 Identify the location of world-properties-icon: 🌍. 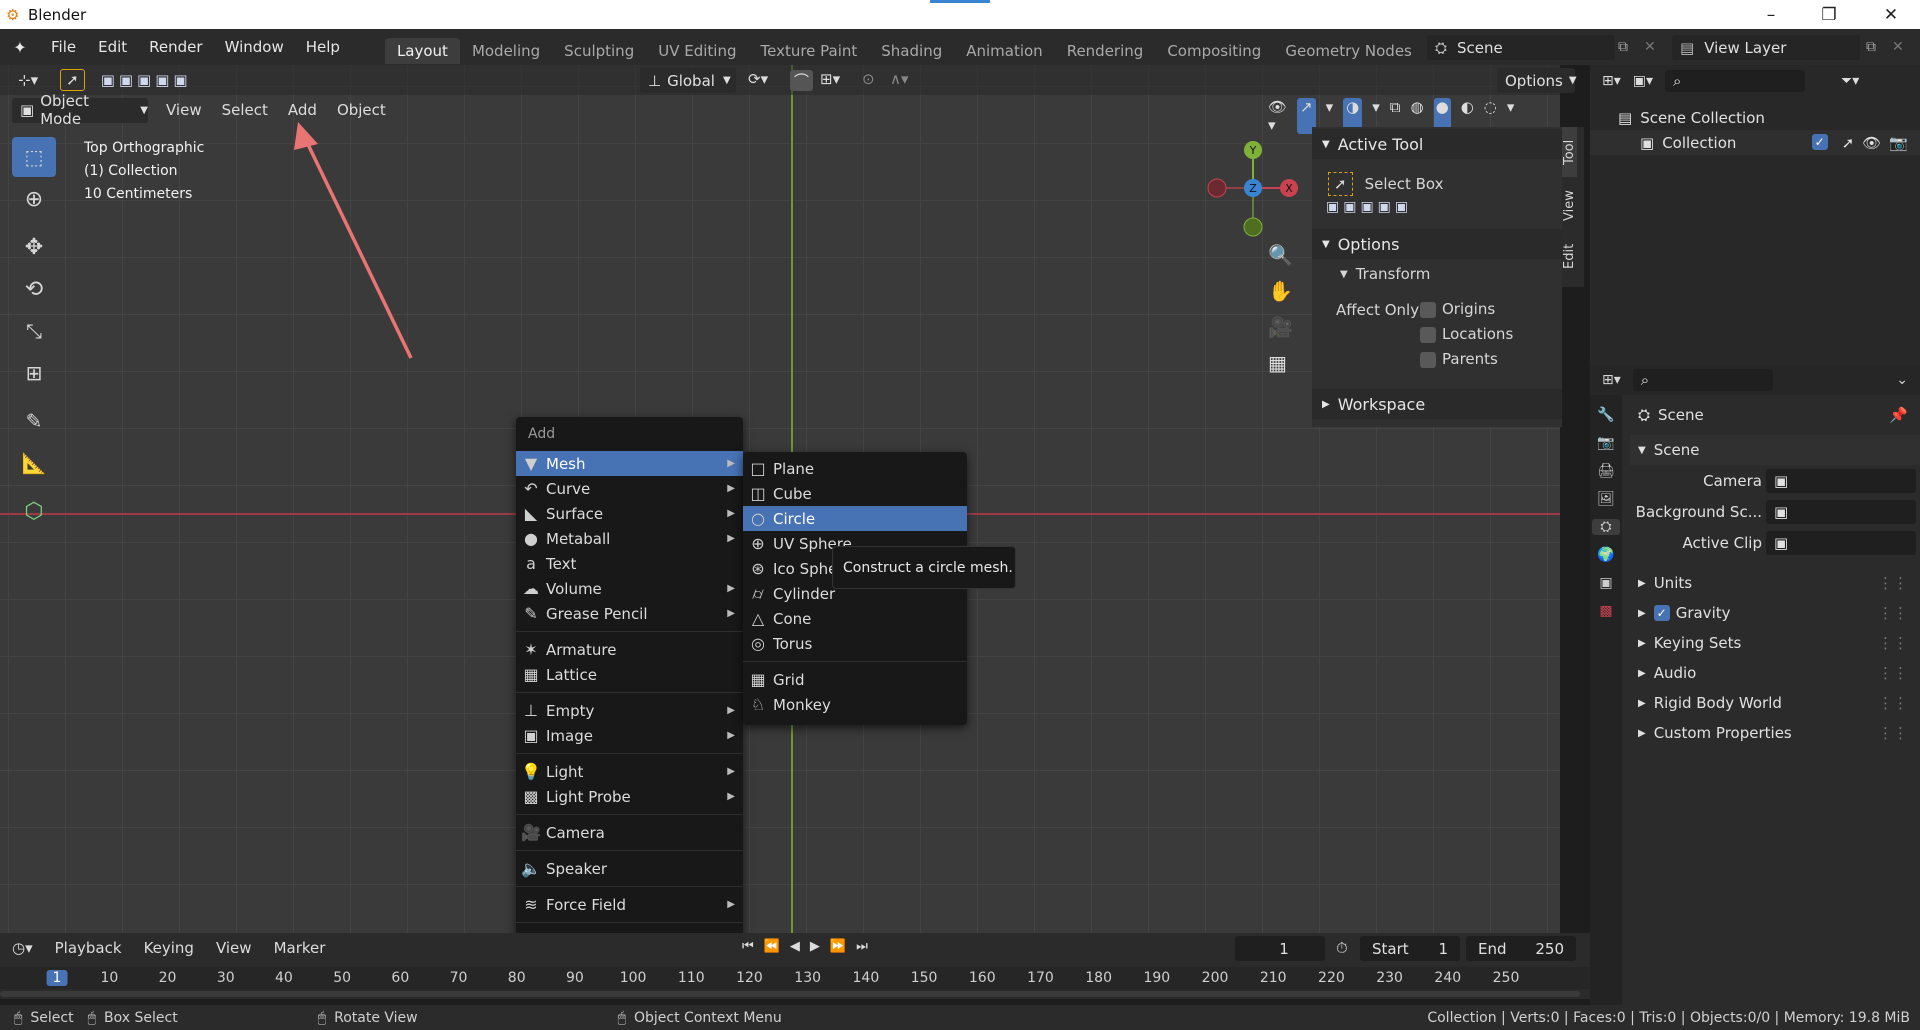
(1605, 555).